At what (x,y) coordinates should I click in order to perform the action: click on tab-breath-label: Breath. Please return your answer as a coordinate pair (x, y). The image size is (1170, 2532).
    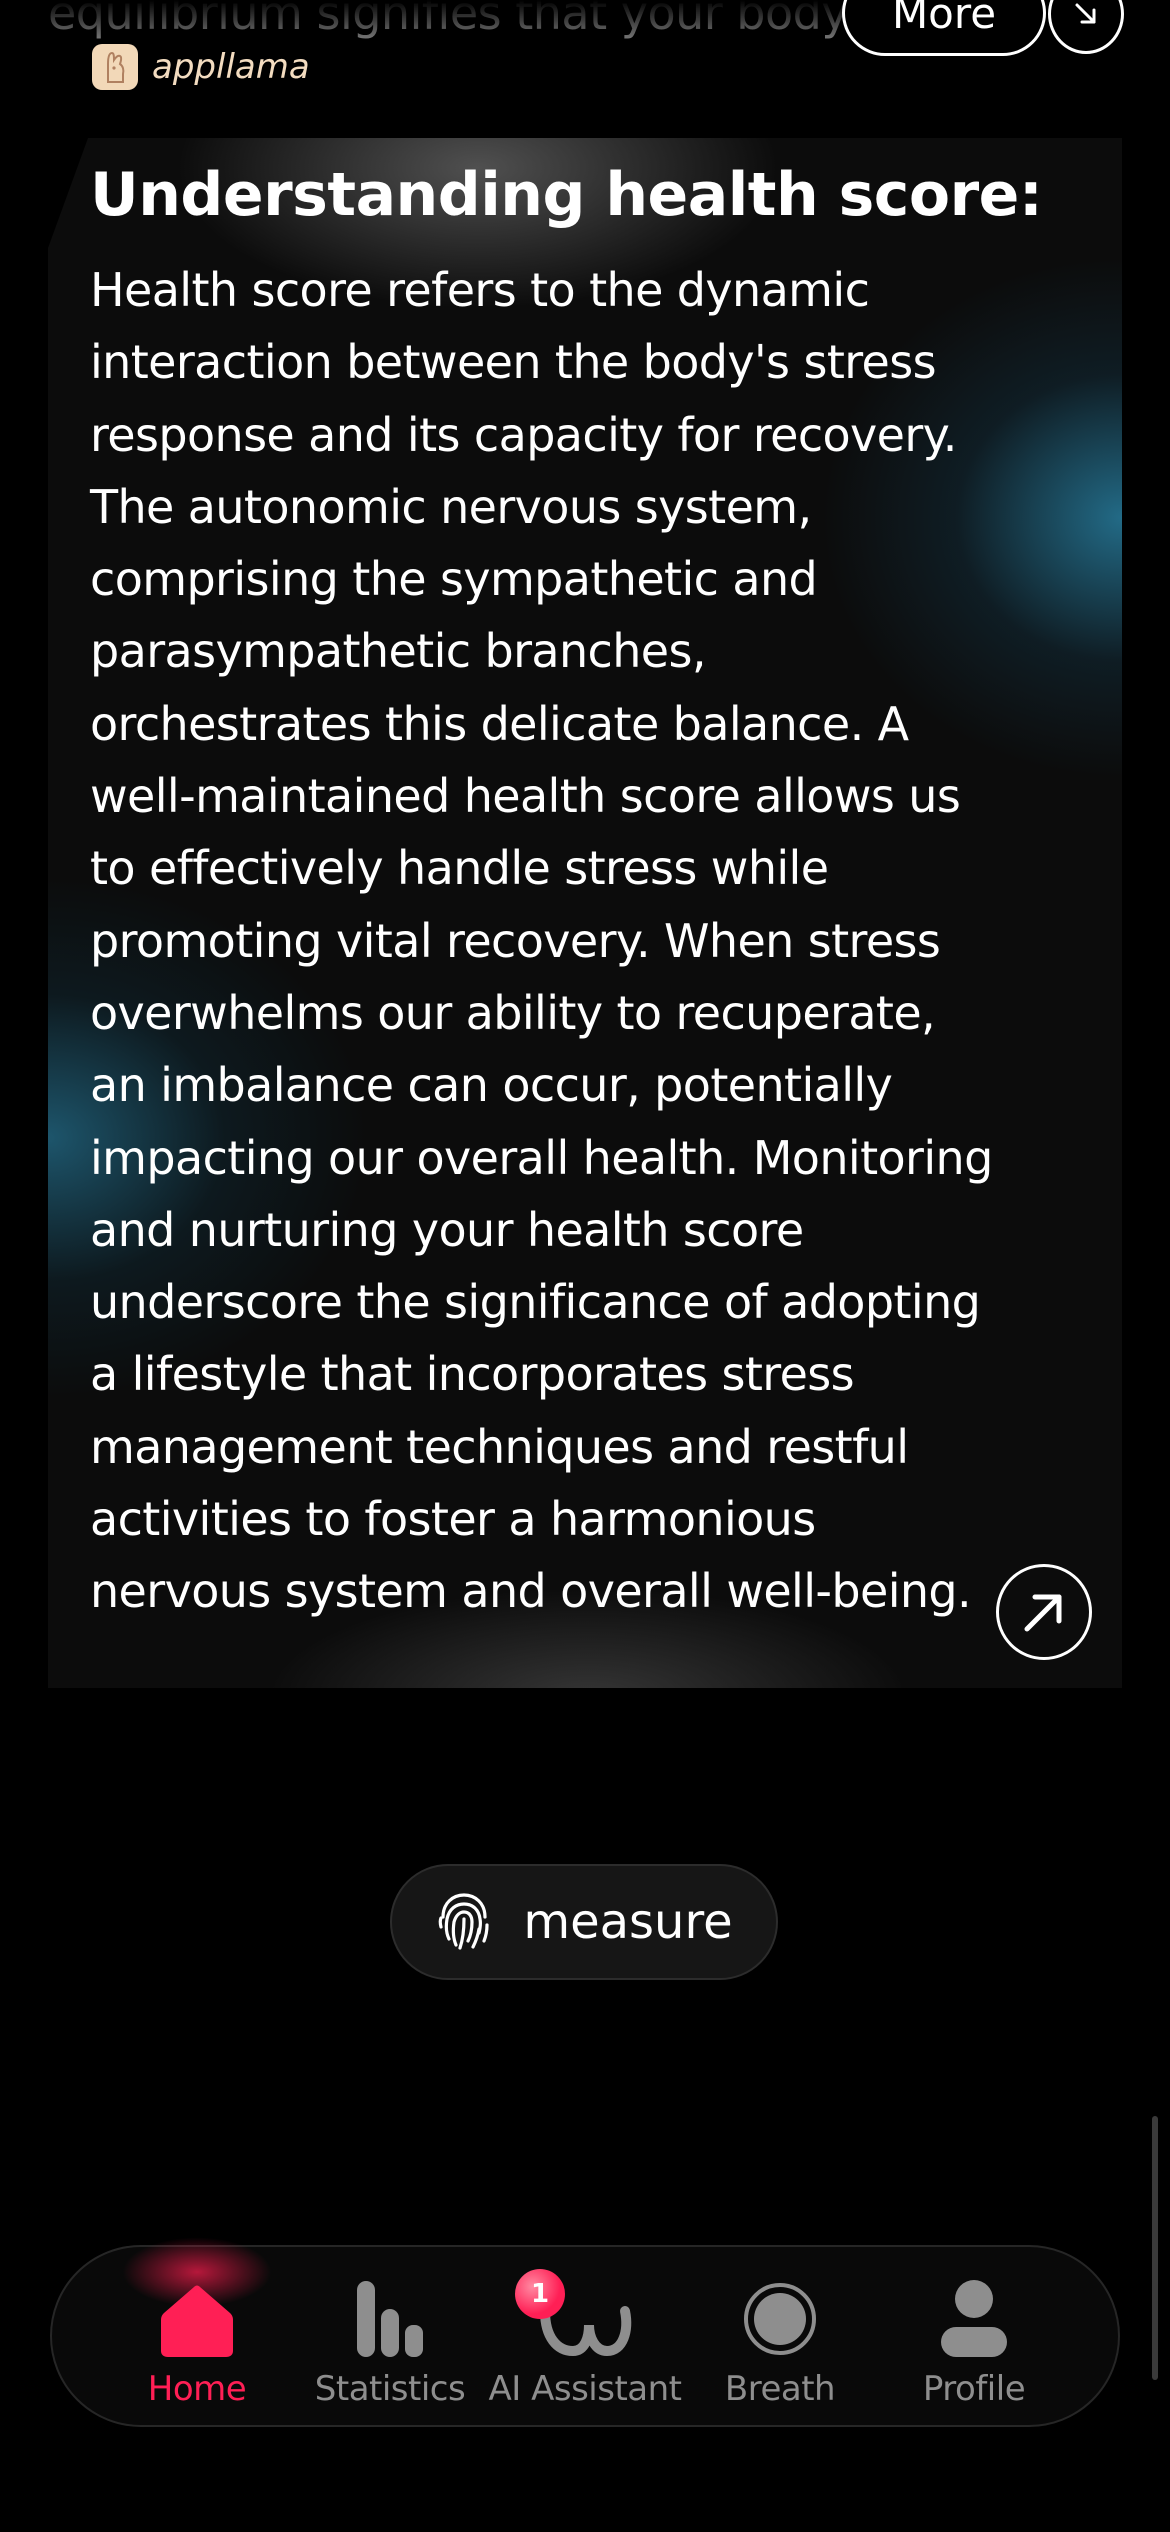
    Looking at the image, I should click on (780, 2389).